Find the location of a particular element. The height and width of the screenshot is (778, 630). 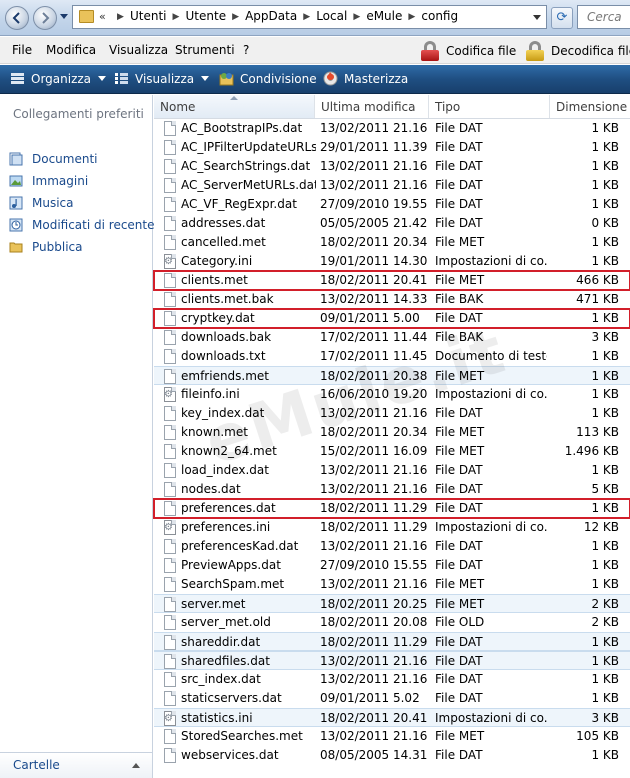

sidebar-item-documents: Documenti is located at coordinates (53, 159).